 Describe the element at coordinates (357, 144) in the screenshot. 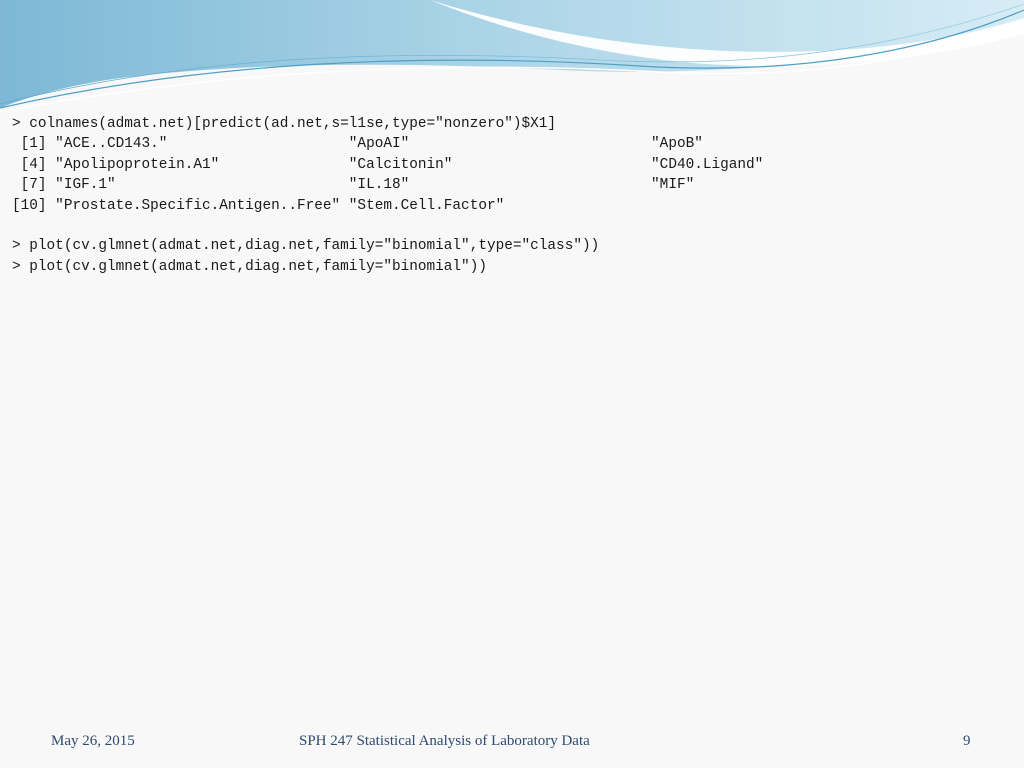

I see `code-line: [1] "ACE..CD143." "ApoAI" "ApoB"` at that location.